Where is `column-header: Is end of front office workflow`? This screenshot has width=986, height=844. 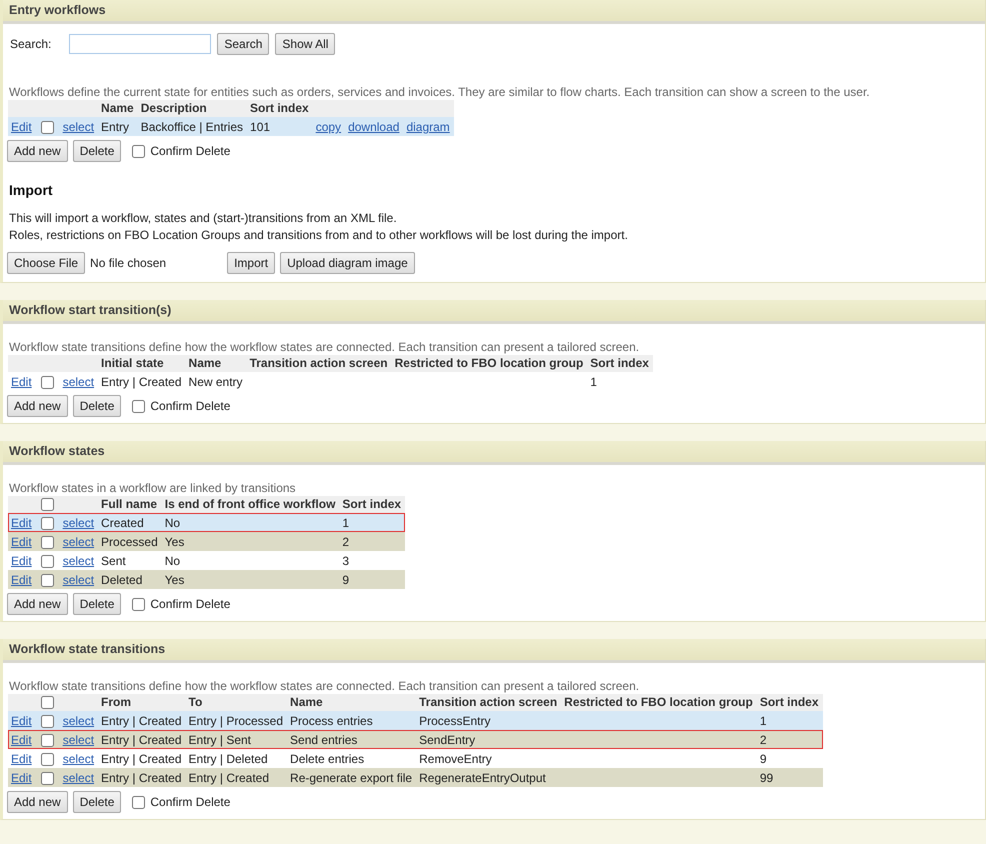 column-header: Is end of front office workflow is located at coordinates (250, 504).